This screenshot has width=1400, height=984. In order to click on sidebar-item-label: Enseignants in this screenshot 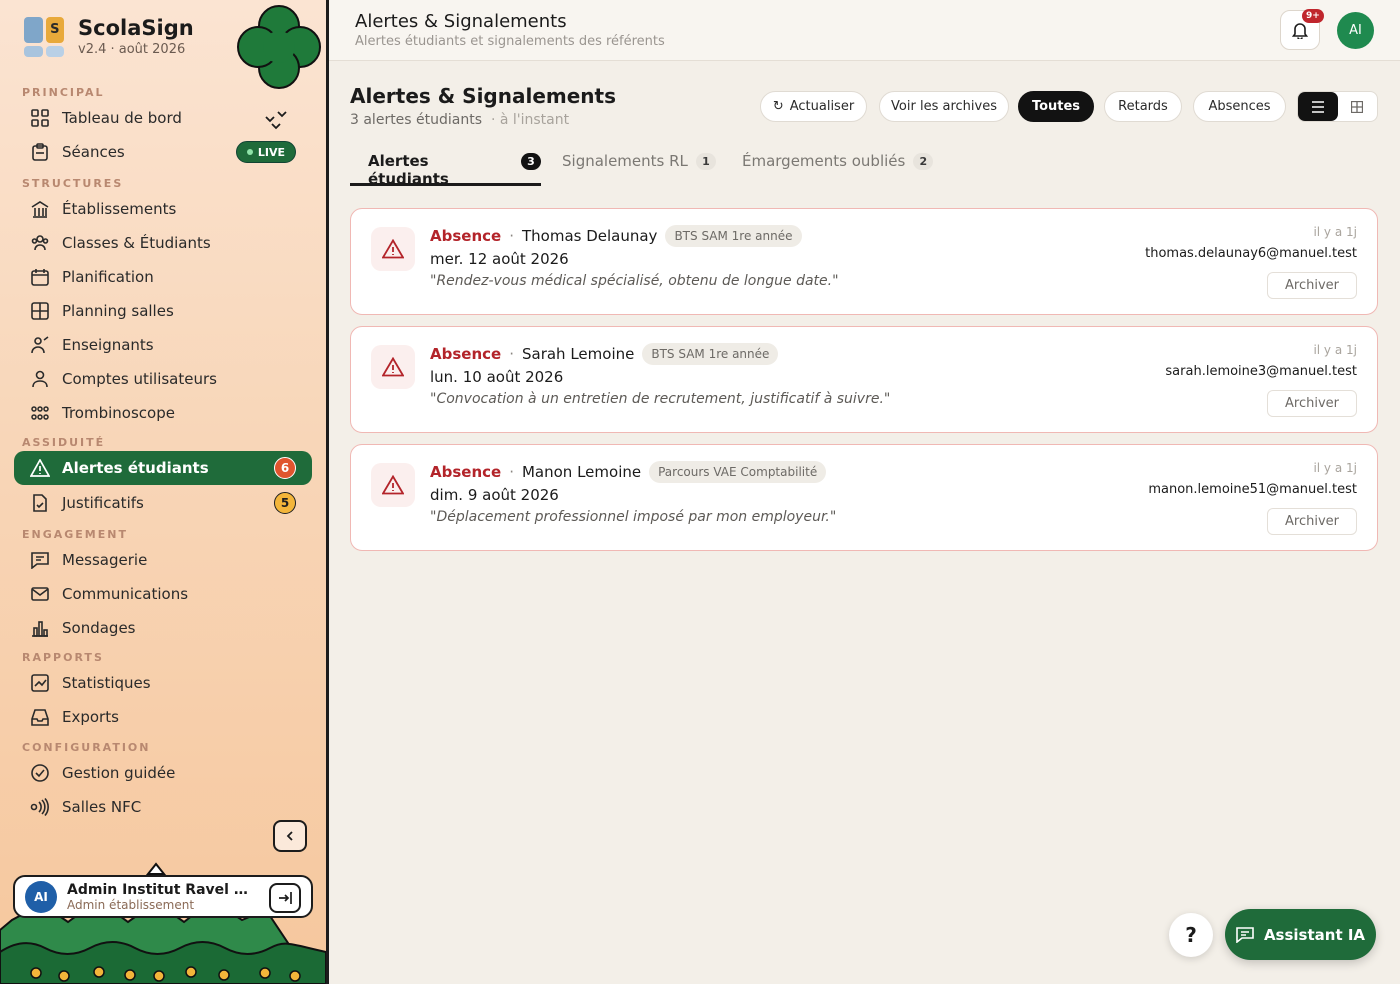, I will do `click(108, 345)`.